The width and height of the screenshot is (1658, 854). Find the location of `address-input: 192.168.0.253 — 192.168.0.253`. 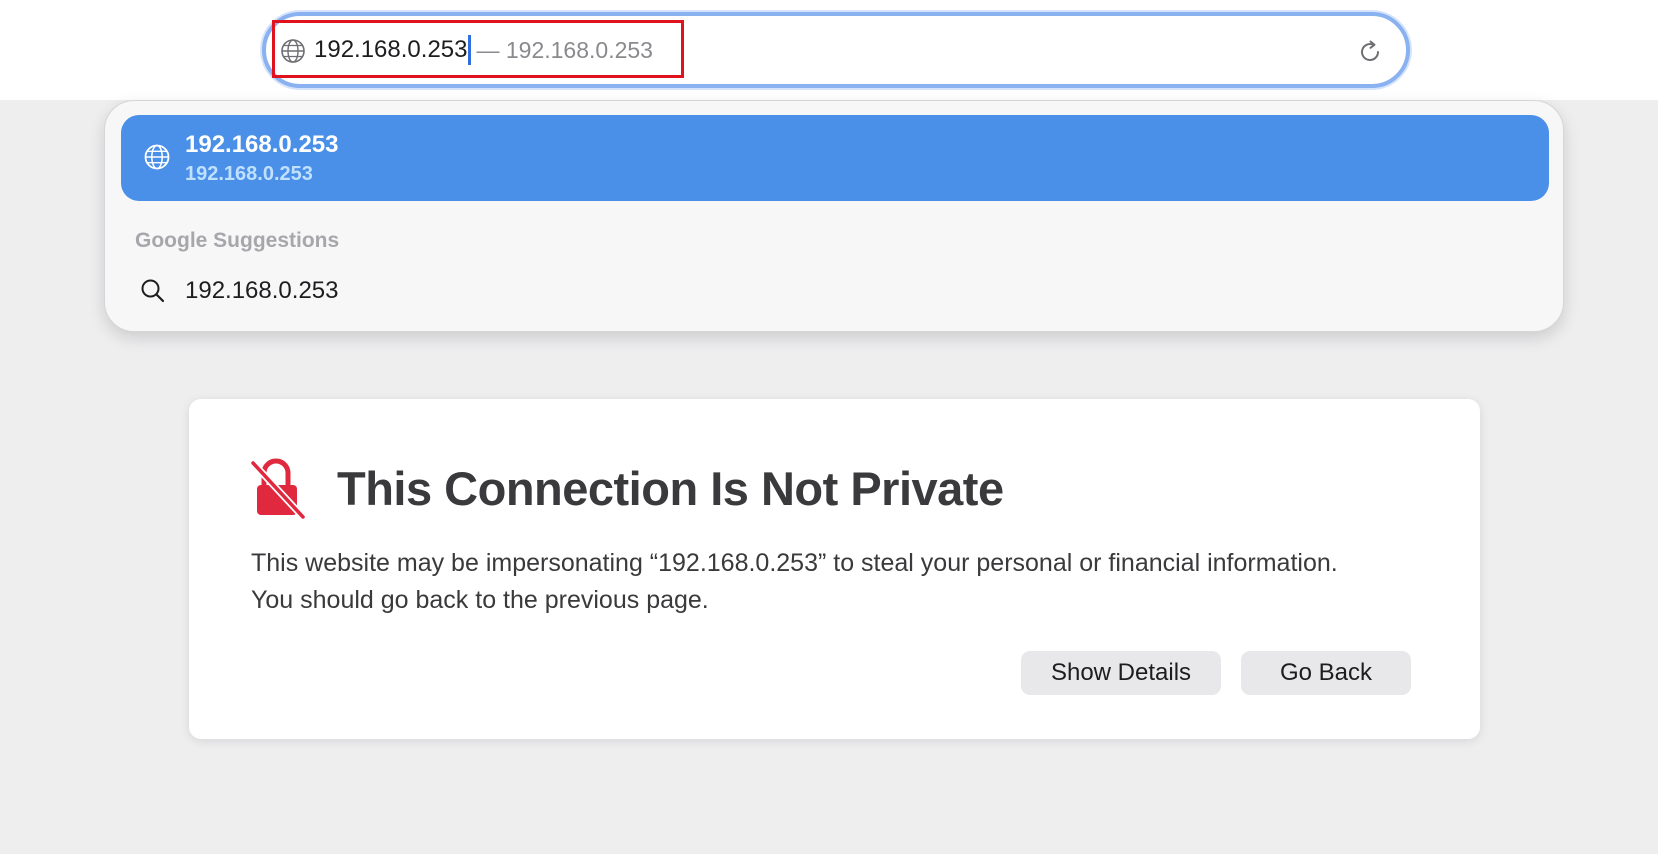

address-input: 192.168.0.253 — 192.168.0.253 is located at coordinates (483, 50).